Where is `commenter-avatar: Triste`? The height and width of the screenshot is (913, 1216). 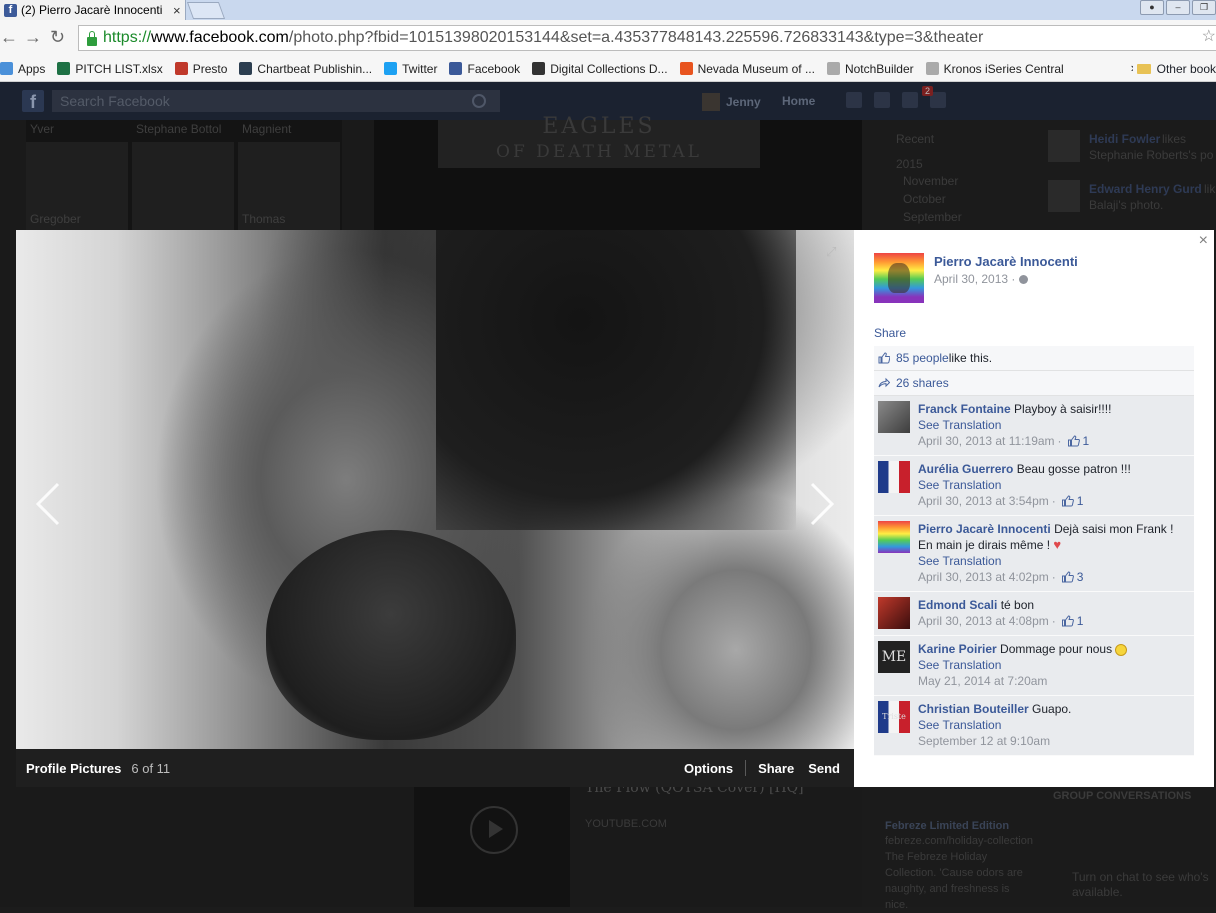
commenter-avatar: Triste is located at coordinates (894, 717).